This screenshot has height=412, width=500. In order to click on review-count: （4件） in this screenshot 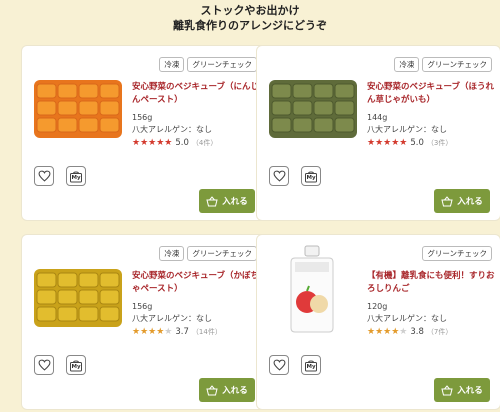, I will do `click(204, 143)`.